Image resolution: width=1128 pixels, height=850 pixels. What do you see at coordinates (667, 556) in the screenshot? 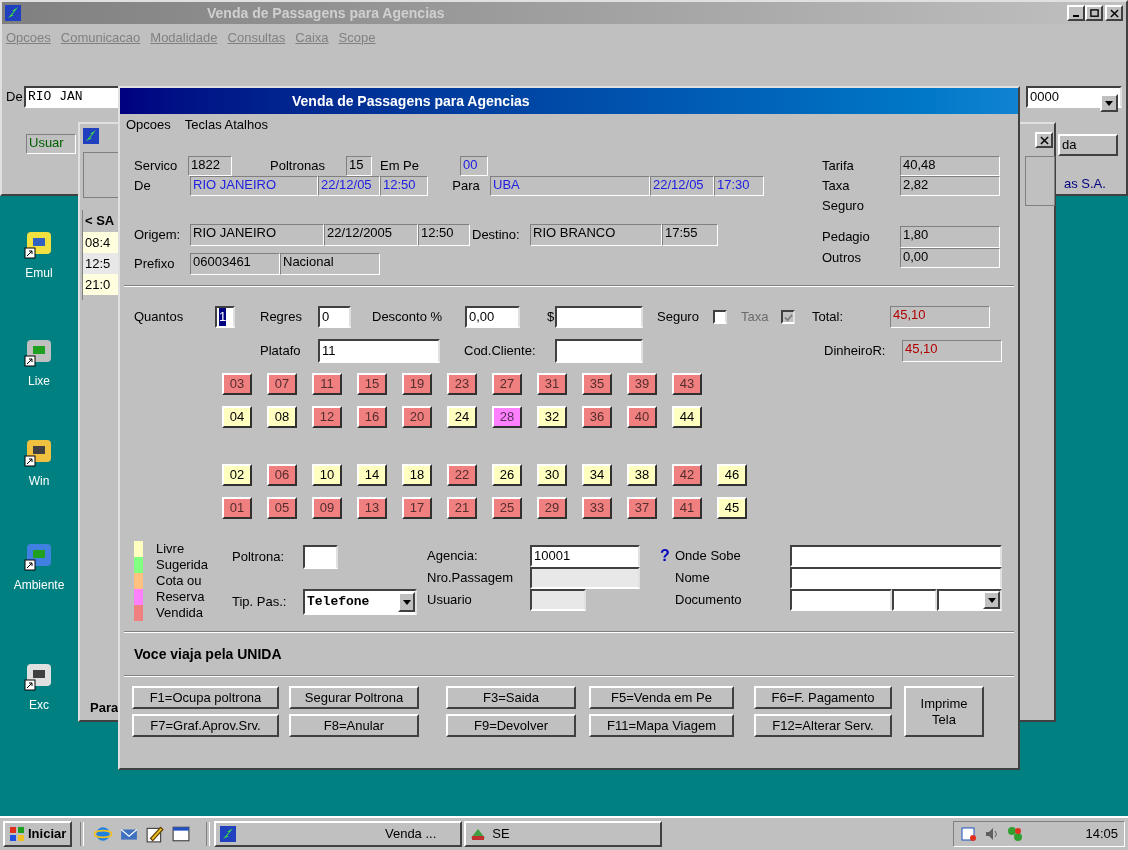
I see `help-mark: ?` at bounding box center [667, 556].